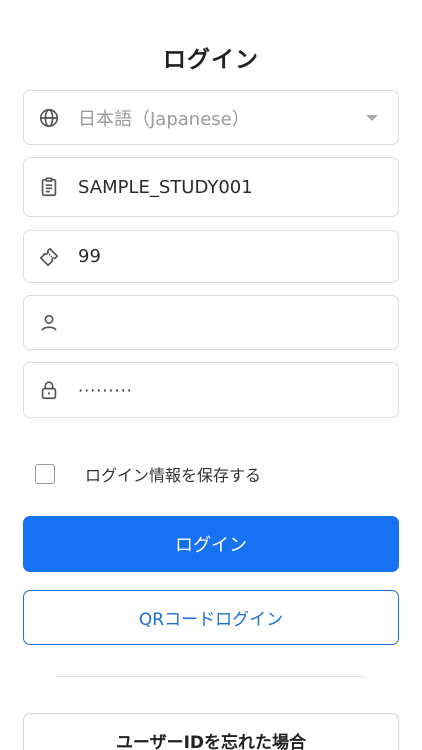 Image resolution: width=422 pixels, height=750 pixels. I want to click on user-id-input, so click(238, 322).